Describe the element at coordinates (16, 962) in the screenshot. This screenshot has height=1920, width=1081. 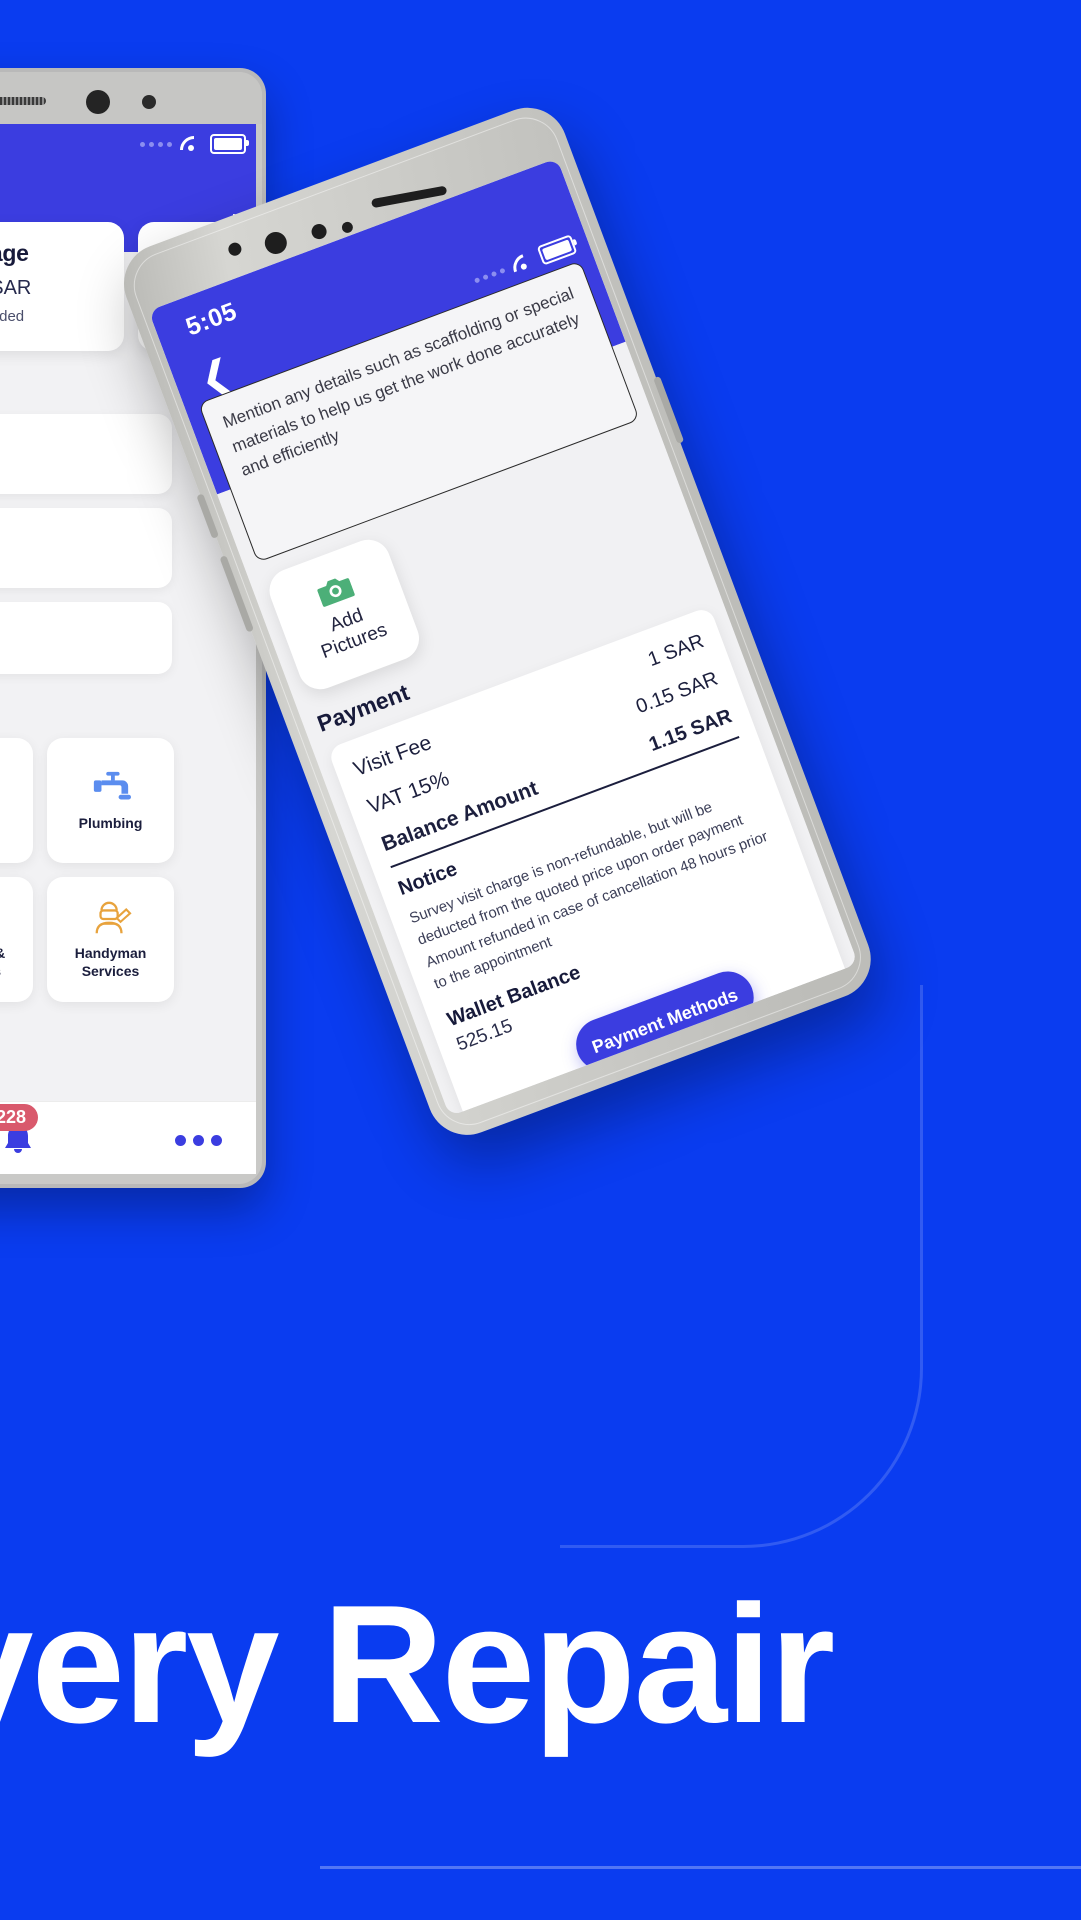
I see `service-tile-label: Systems & Networks` at that location.